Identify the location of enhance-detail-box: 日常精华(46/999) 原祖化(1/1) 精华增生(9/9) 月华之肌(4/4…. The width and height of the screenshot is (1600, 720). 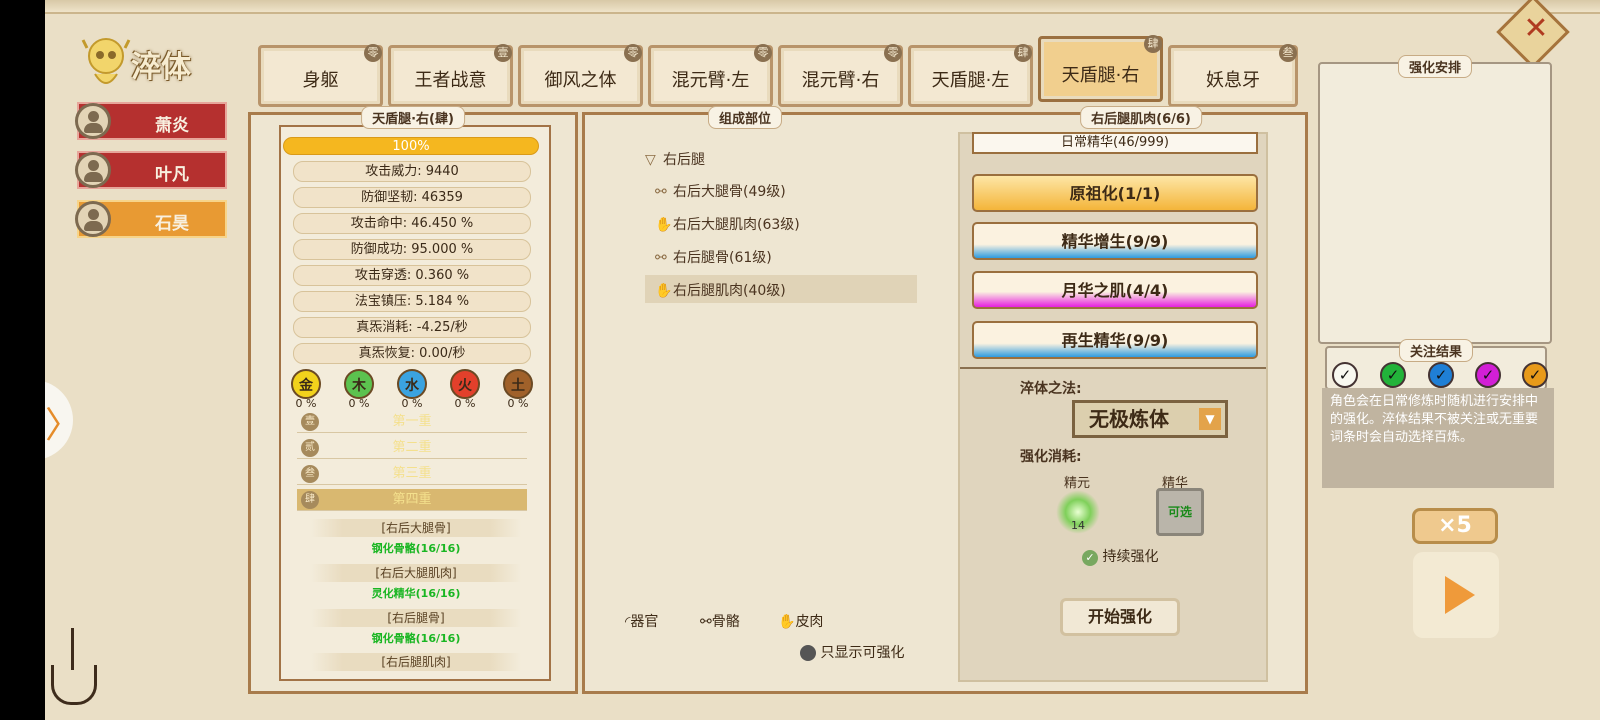
(1113, 407).